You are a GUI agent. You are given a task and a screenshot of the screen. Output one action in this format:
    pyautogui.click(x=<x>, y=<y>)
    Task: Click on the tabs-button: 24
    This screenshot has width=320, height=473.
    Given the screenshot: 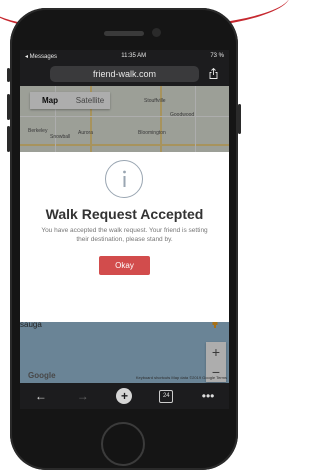 What is the action you would take?
    pyautogui.click(x=166, y=396)
    